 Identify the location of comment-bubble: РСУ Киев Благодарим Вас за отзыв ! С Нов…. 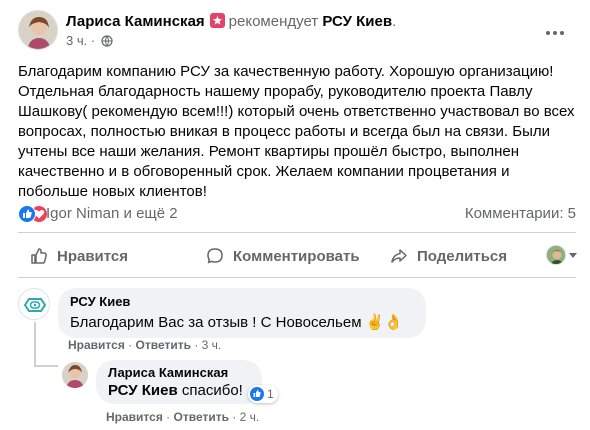
(242, 313).